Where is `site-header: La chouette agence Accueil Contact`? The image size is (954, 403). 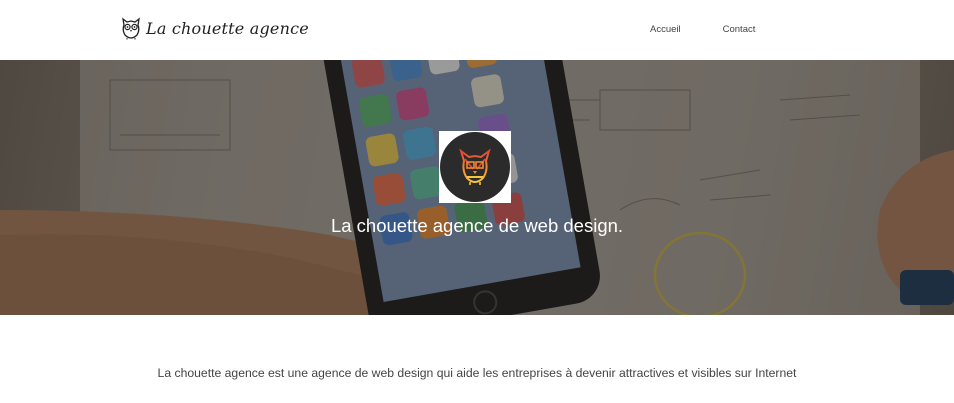 site-header: La chouette agence Accueil Contact is located at coordinates (477, 30).